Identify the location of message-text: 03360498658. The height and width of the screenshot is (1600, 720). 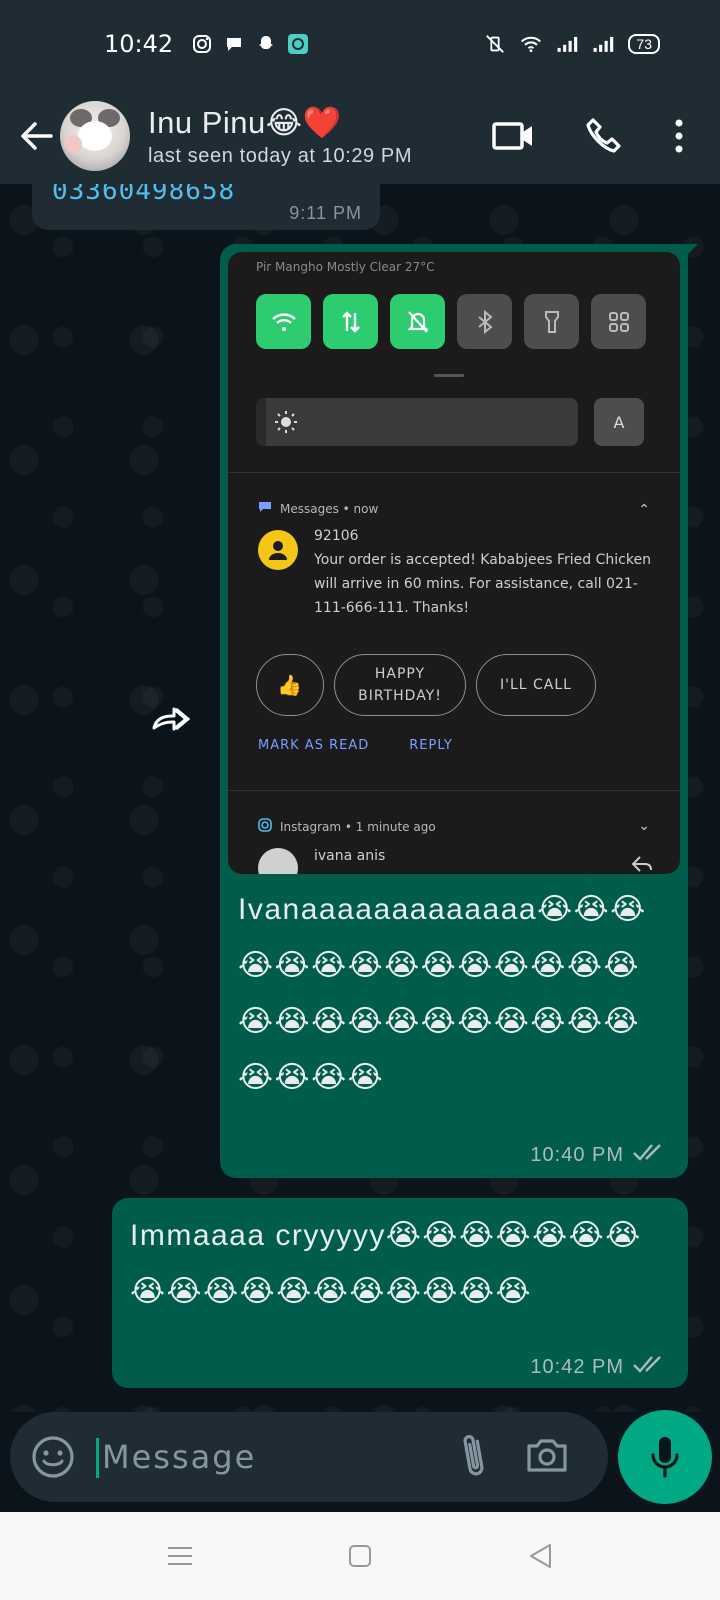
(143, 195).